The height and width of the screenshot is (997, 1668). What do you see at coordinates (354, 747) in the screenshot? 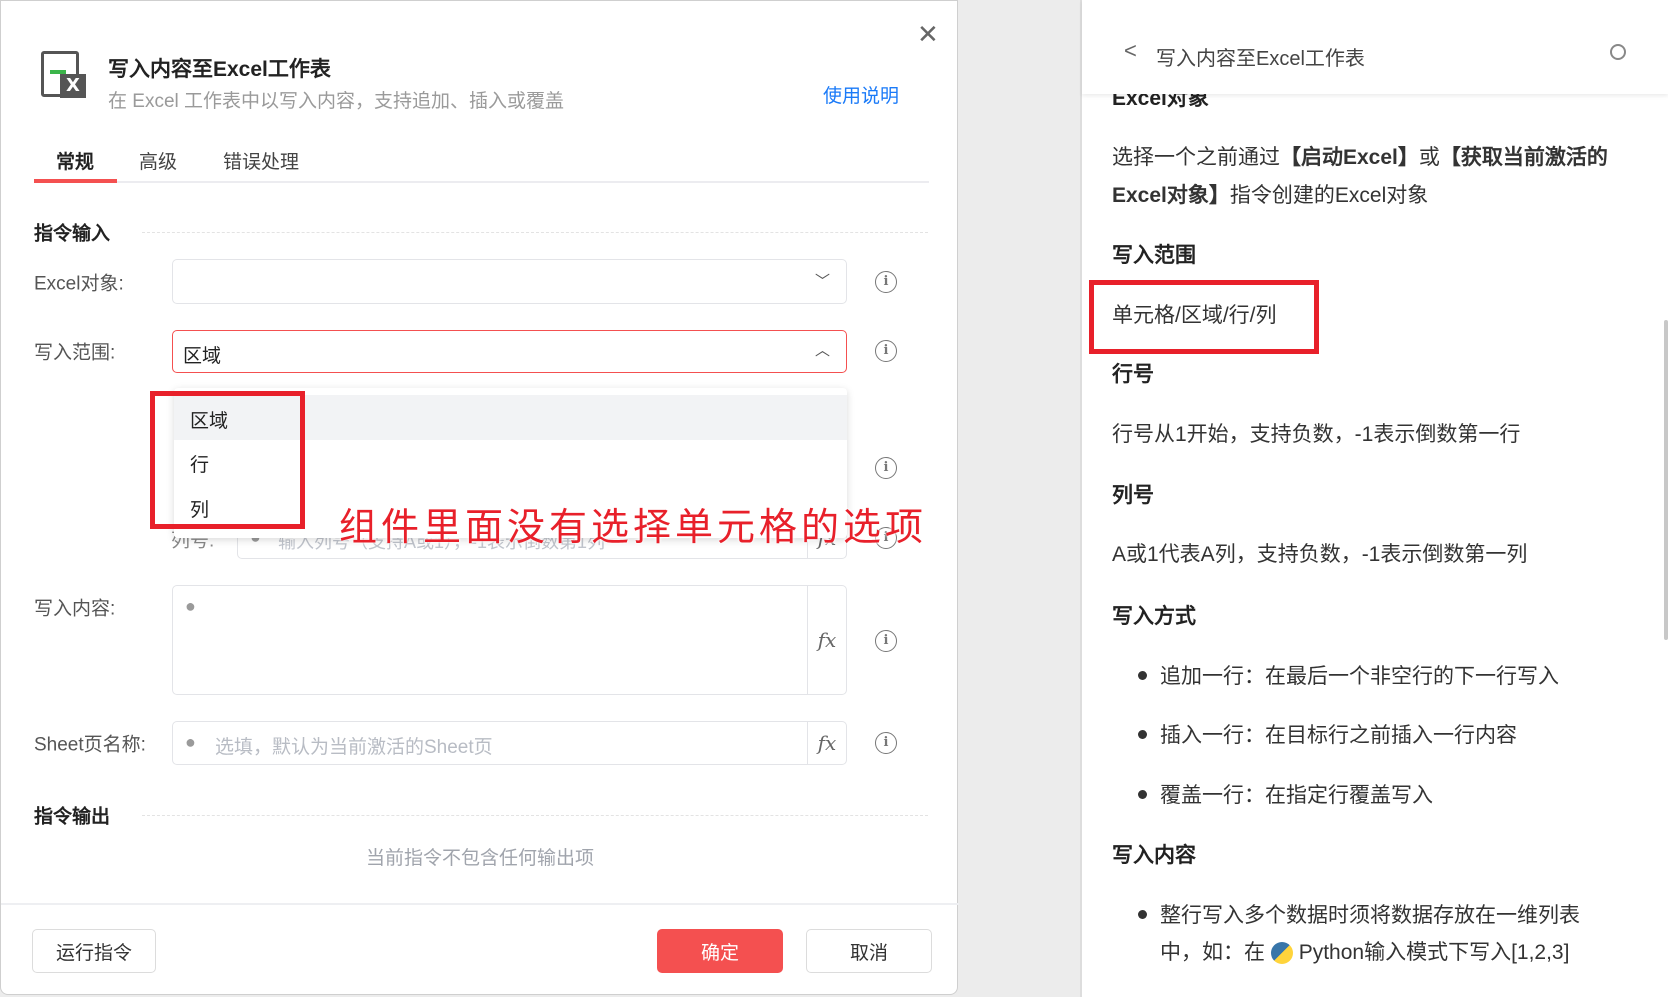
I see `sheet-name-placeholder: 选填，默认为当前激活的Sheet页` at bounding box center [354, 747].